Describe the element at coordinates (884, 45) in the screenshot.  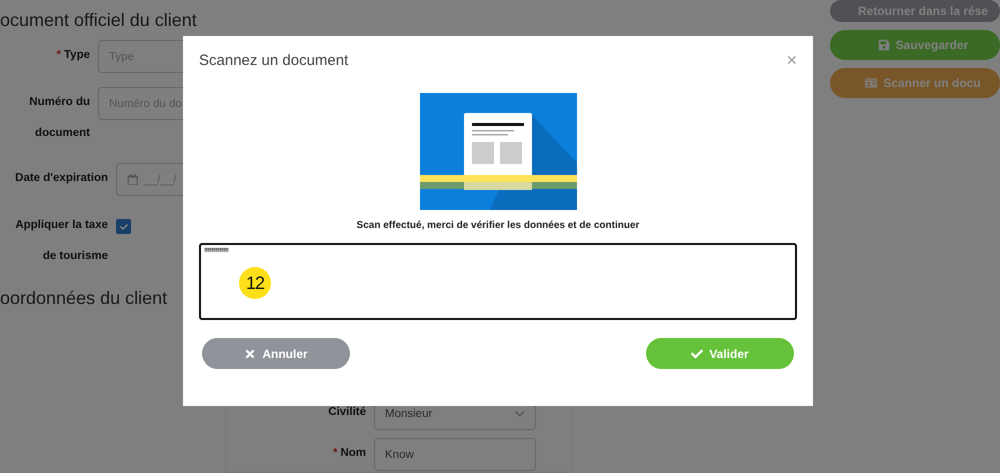
I see `floppy-icon` at that location.